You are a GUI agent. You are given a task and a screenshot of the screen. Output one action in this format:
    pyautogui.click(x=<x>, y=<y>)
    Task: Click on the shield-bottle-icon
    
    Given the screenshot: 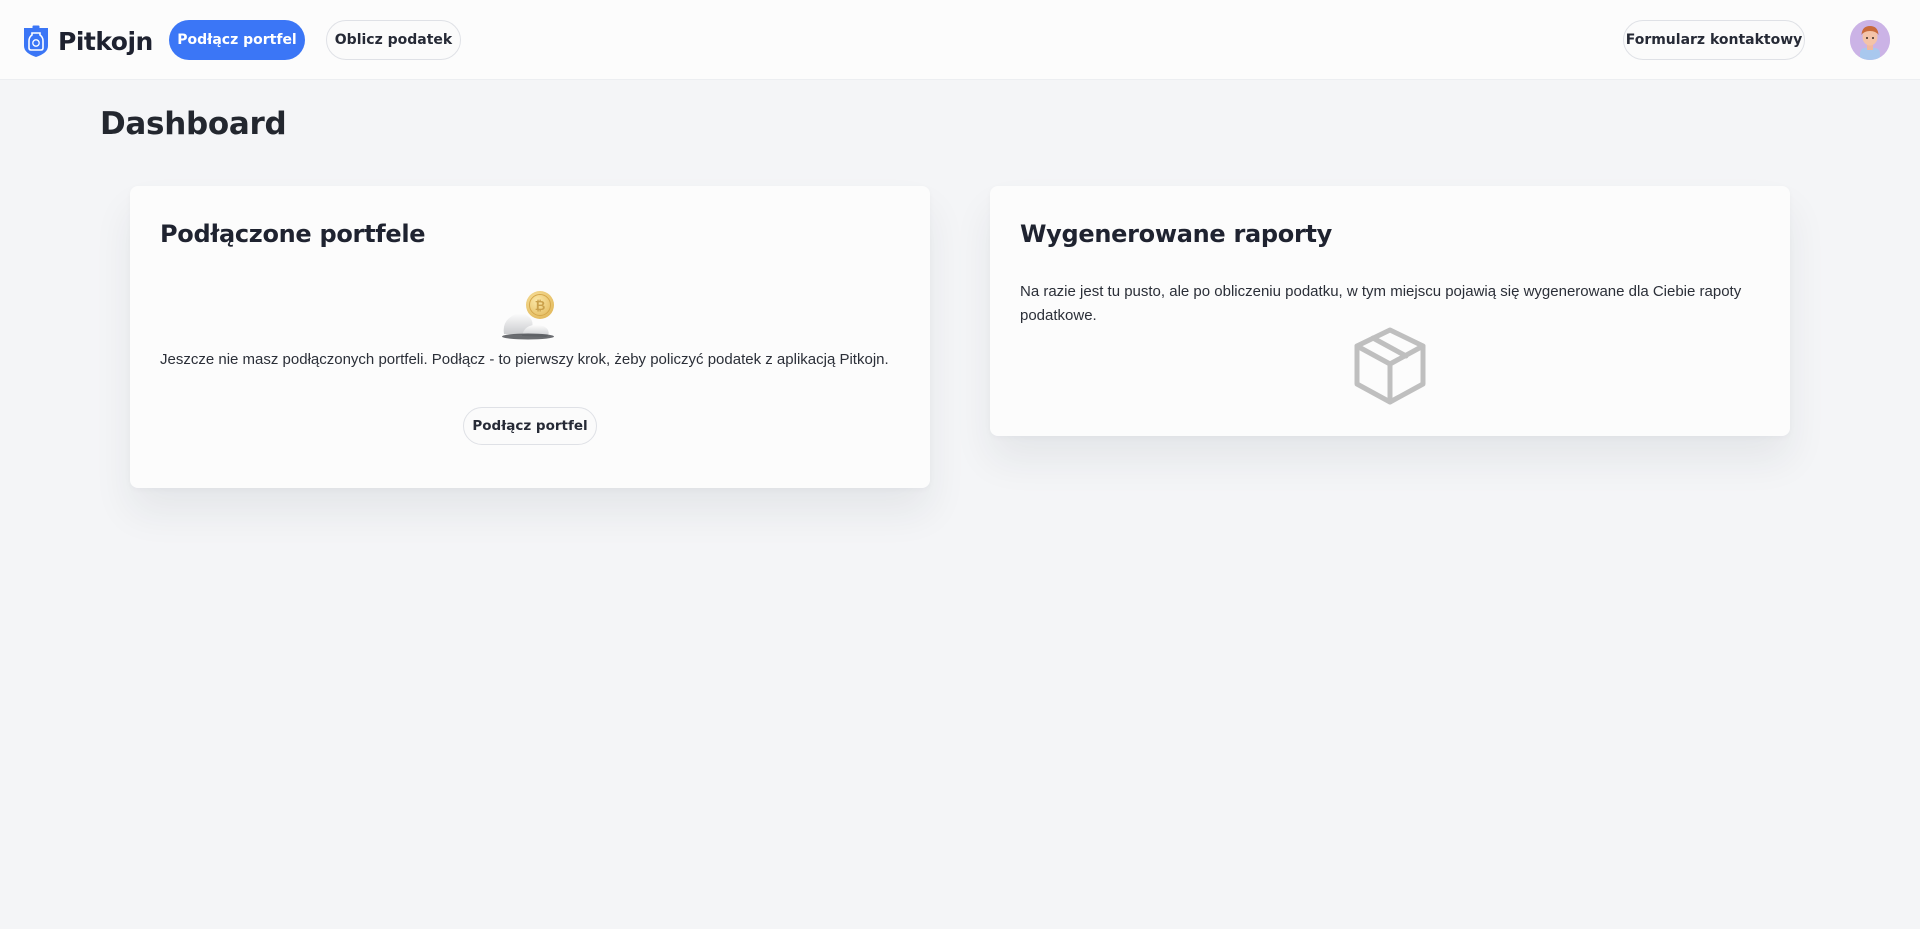 What is the action you would take?
    pyautogui.click(x=36, y=41)
    